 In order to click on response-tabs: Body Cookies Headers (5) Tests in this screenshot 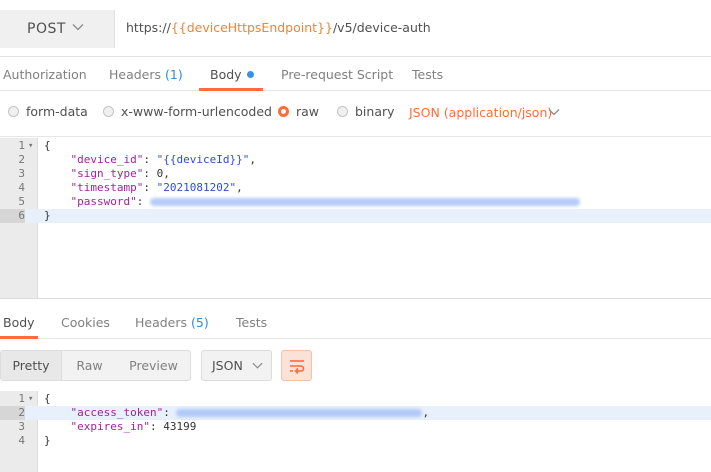, I will do `click(355, 319)`.